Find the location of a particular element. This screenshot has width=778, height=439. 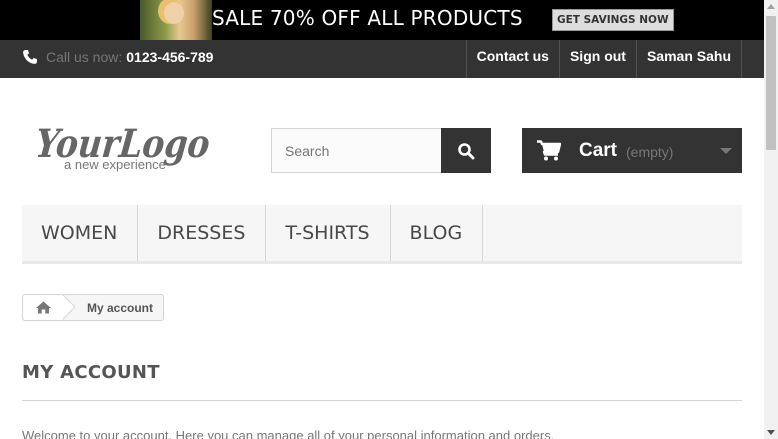

logo-tagline: a new experience is located at coordinates (115, 164).